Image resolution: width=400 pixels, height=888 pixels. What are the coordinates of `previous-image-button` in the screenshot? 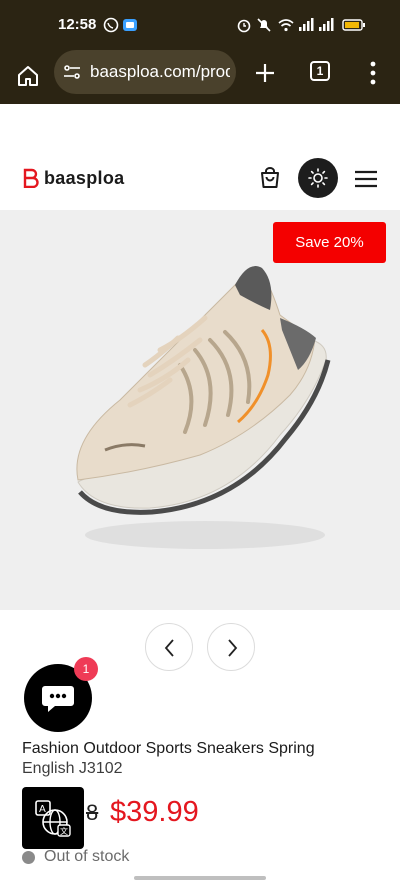 It's located at (169, 647).